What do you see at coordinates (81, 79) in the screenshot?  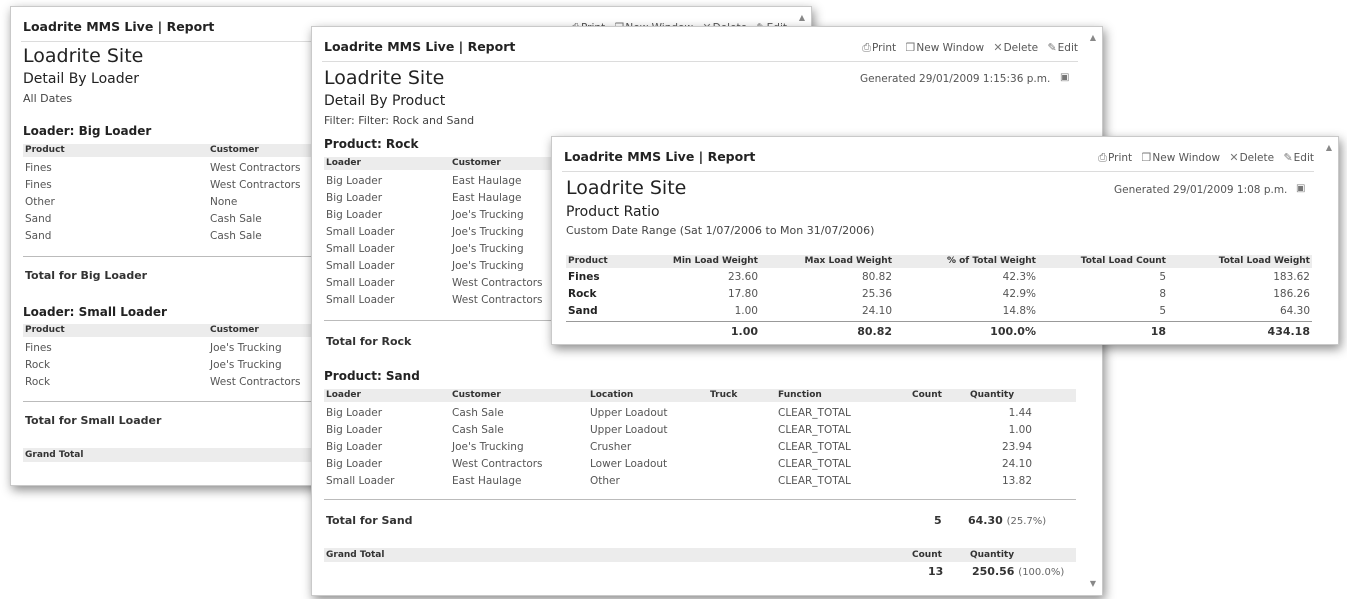 I see `report-title: Detail By Loader` at bounding box center [81, 79].